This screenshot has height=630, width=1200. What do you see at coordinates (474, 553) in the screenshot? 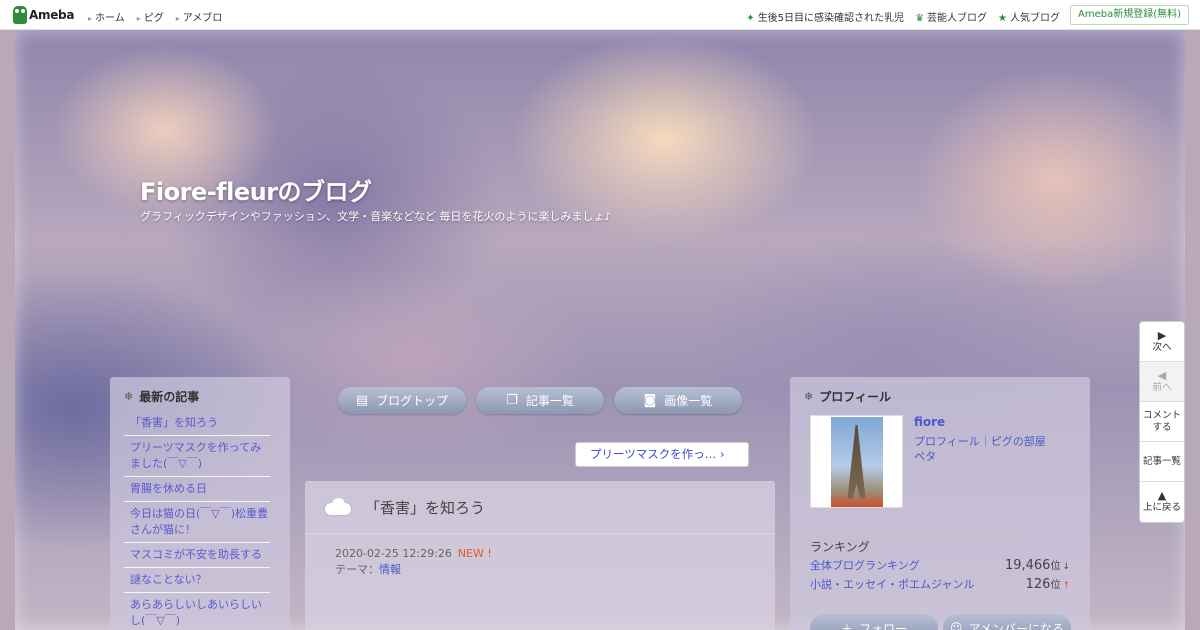
I see `new-badge: NEW !` at bounding box center [474, 553].